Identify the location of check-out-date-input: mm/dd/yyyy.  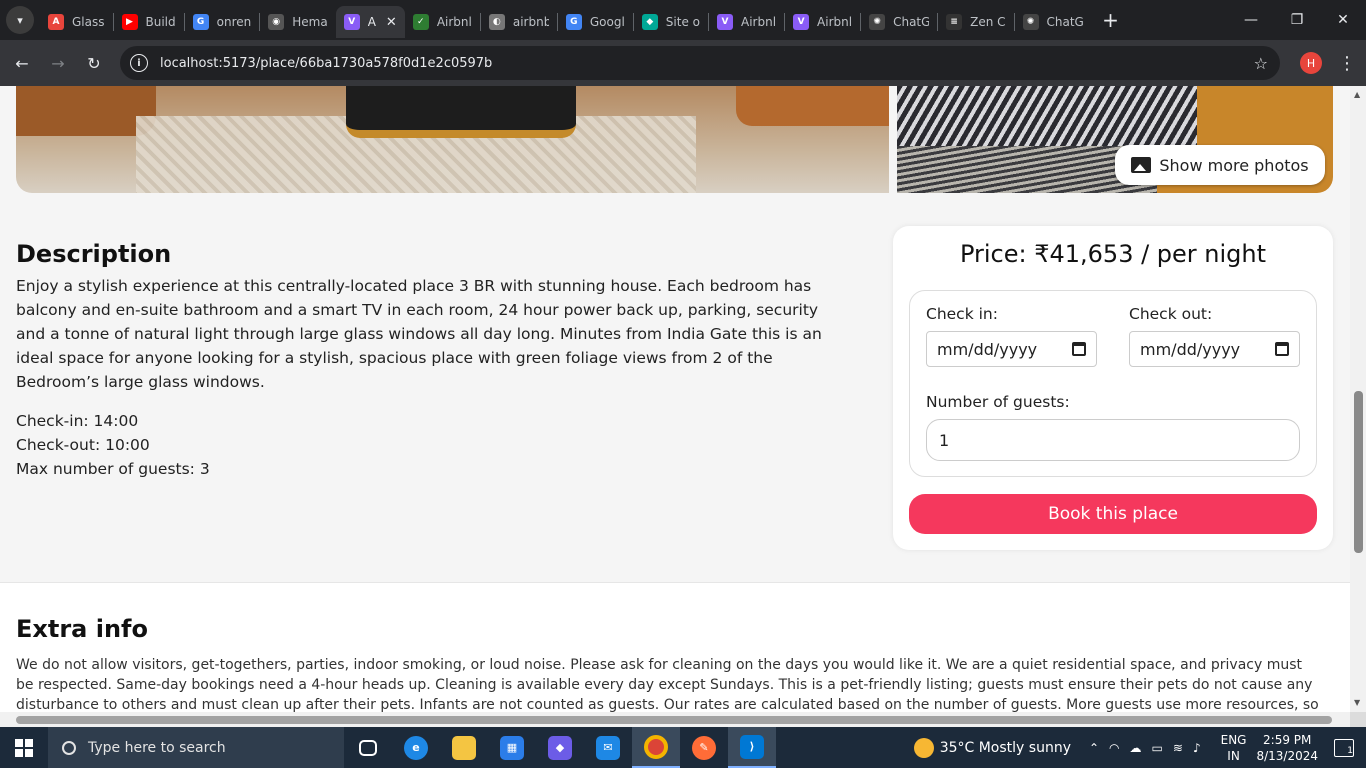
(1214, 349).